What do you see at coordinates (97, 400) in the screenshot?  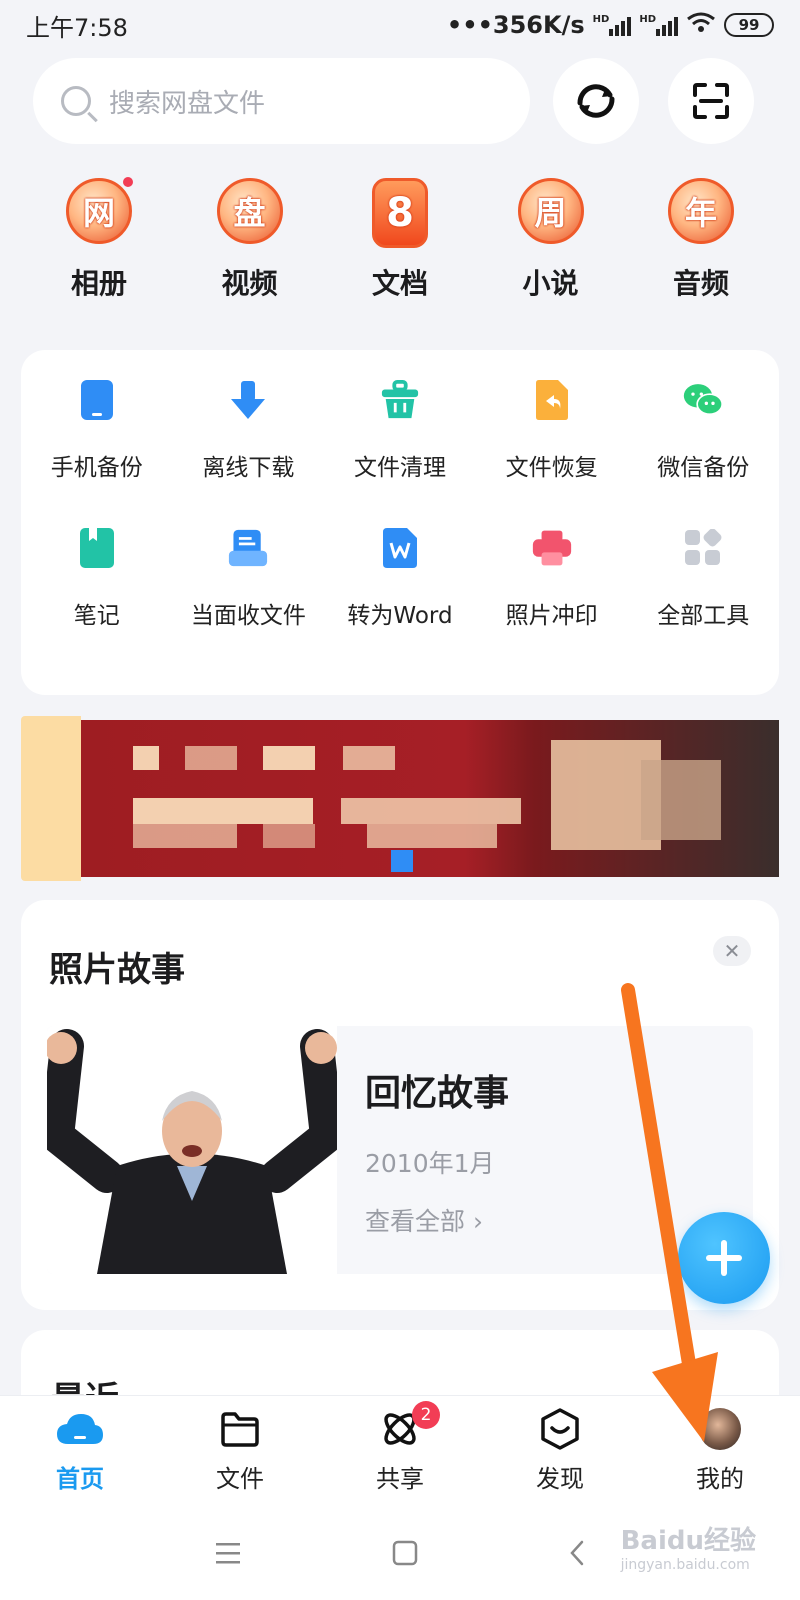 I see `phone-backup-icon` at bounding box center [97, 400].